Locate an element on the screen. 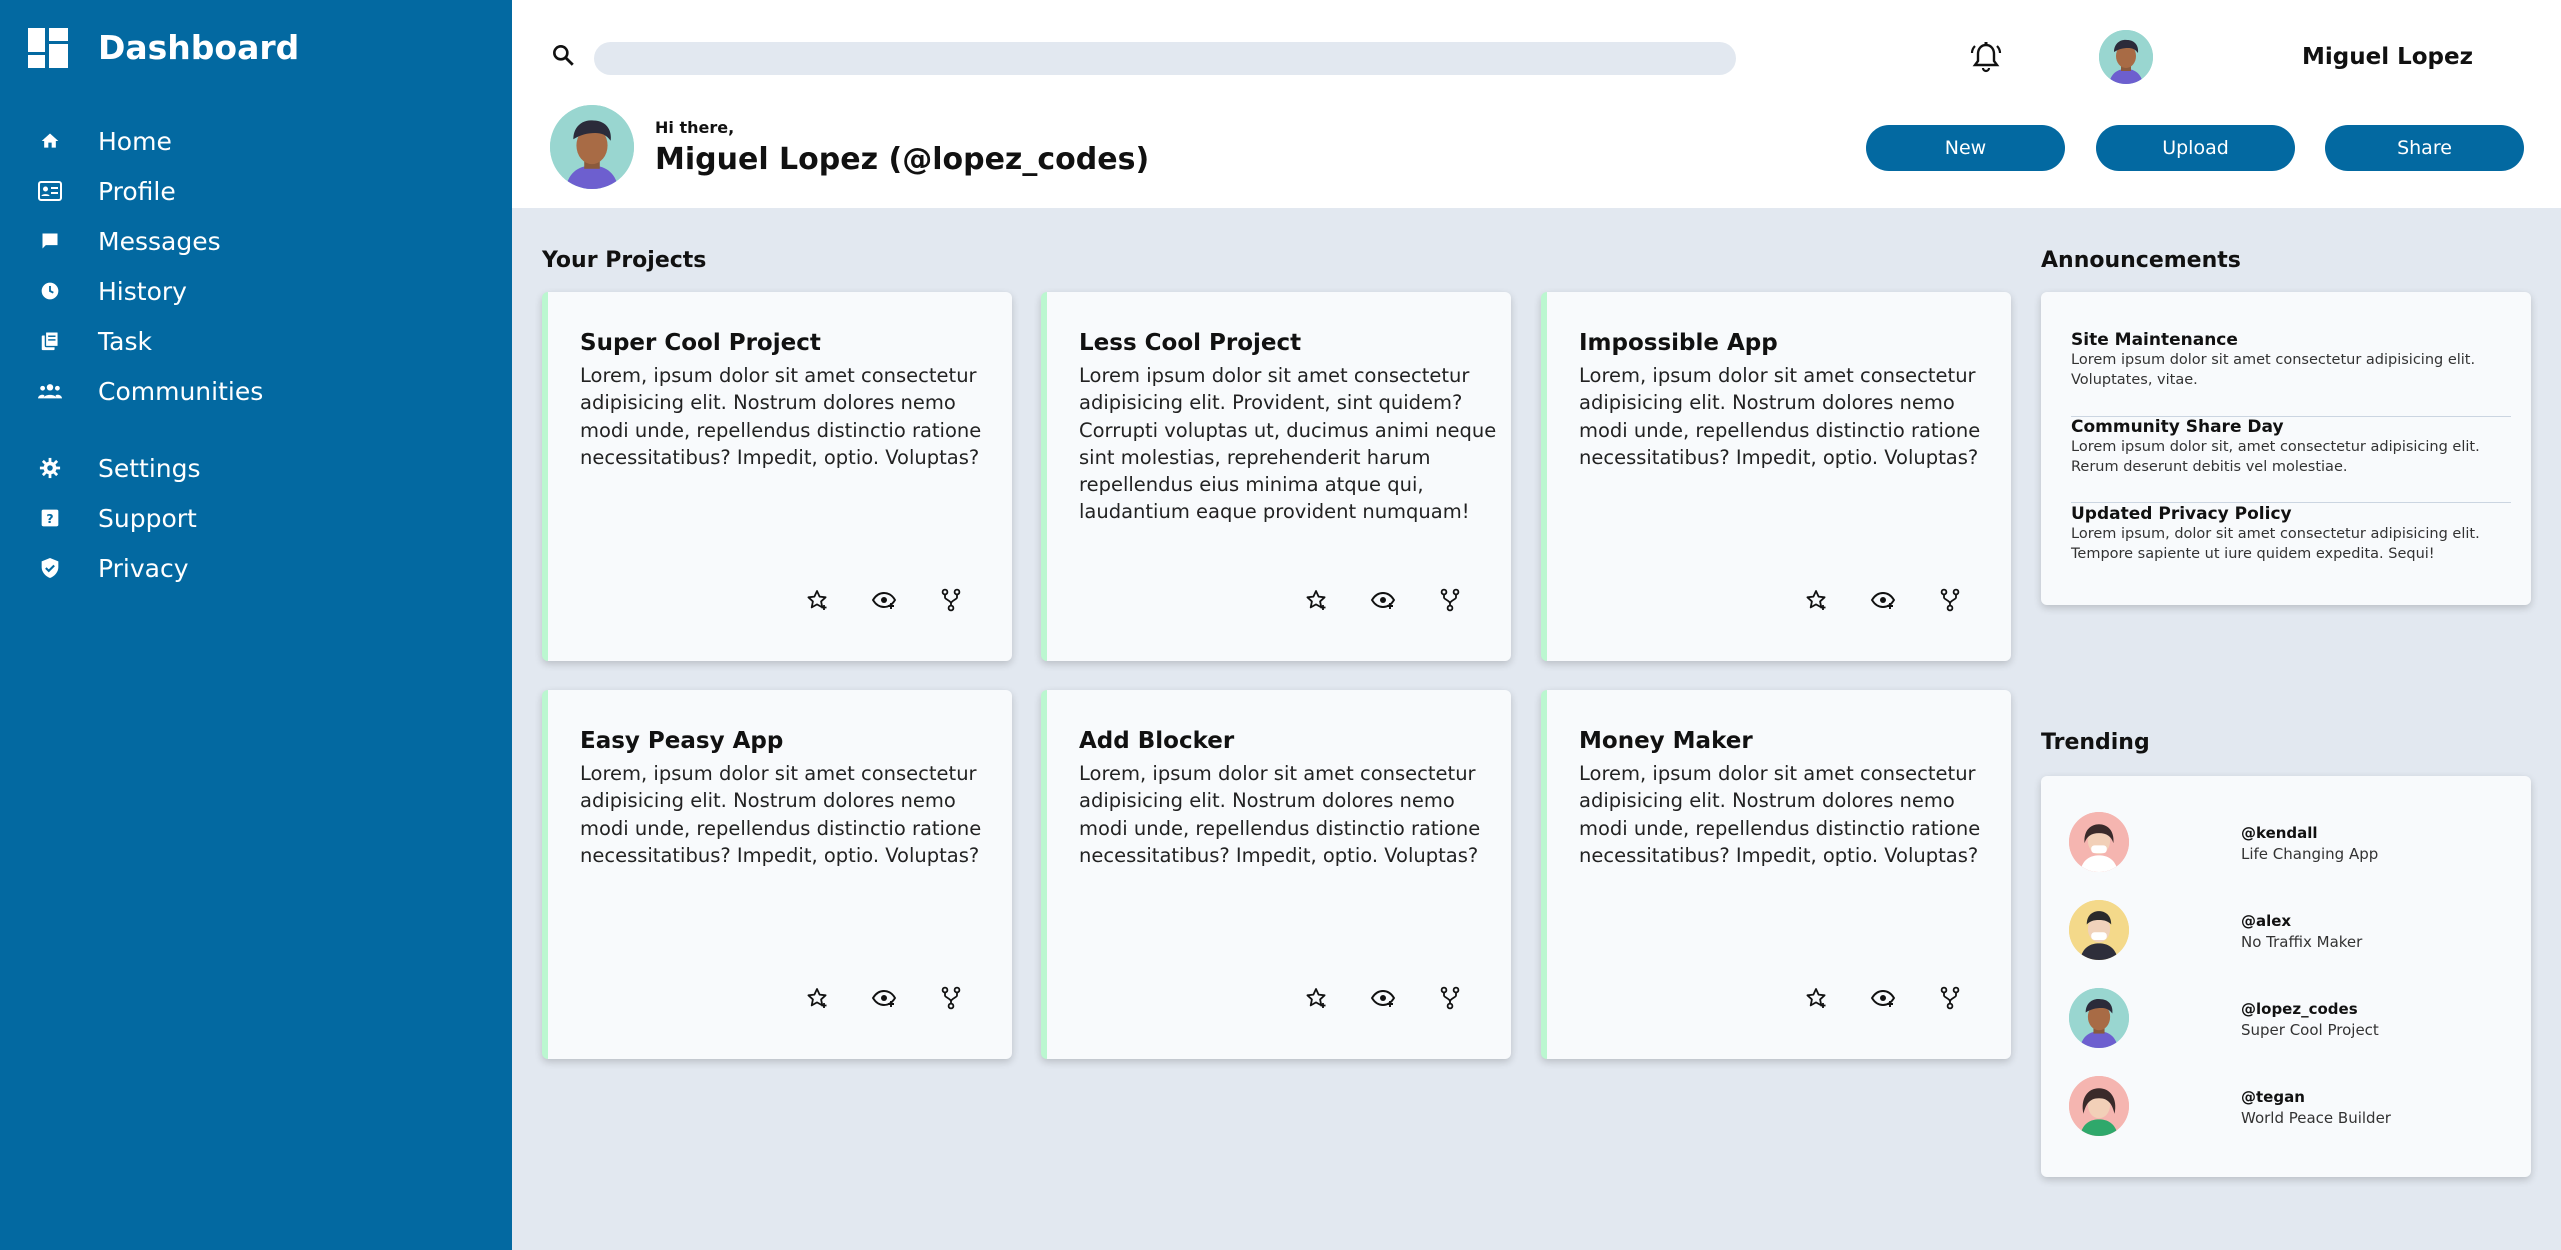 The image size is (2561, 1250). search-icon is located at coordinates (563, 55).